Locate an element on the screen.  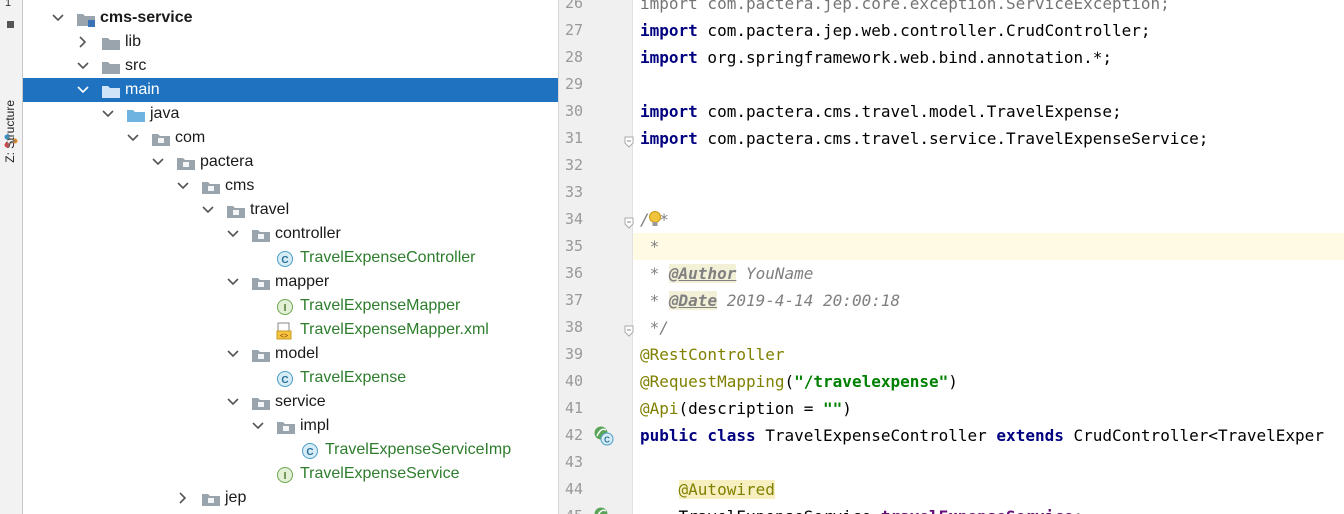
code-text: ; is located at coordinates (1078, 510).